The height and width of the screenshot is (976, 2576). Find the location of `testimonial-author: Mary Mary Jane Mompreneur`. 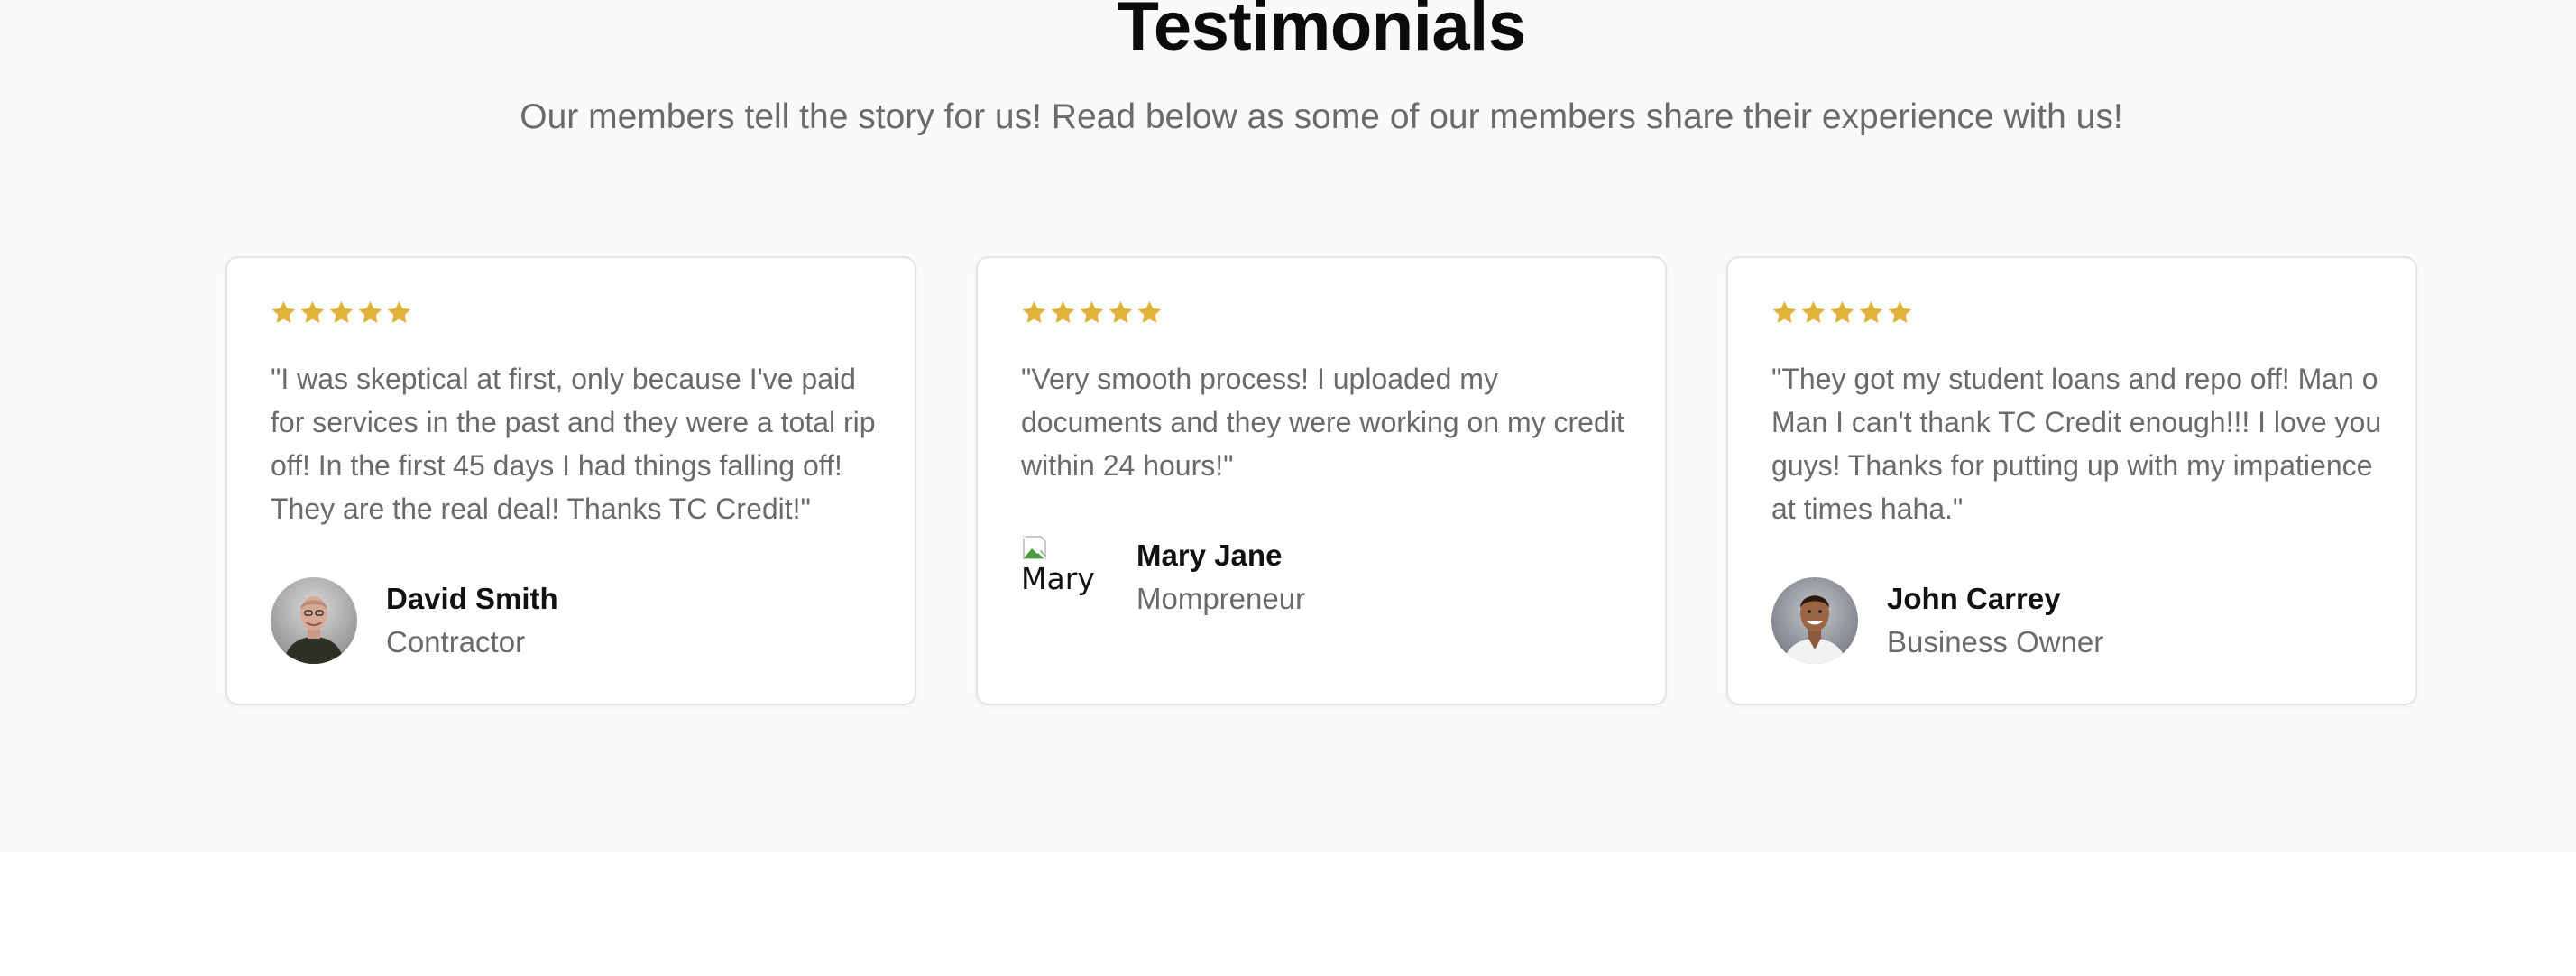

testimonial-author: Mary Mary Jane Mompreneur is located at coordinates (1163, 577).